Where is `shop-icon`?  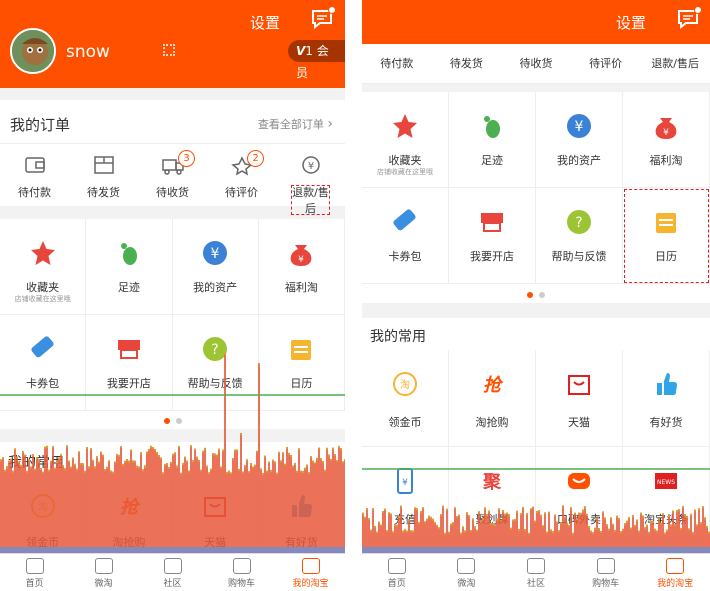
shop-icon is located at coordinates (492, 222).